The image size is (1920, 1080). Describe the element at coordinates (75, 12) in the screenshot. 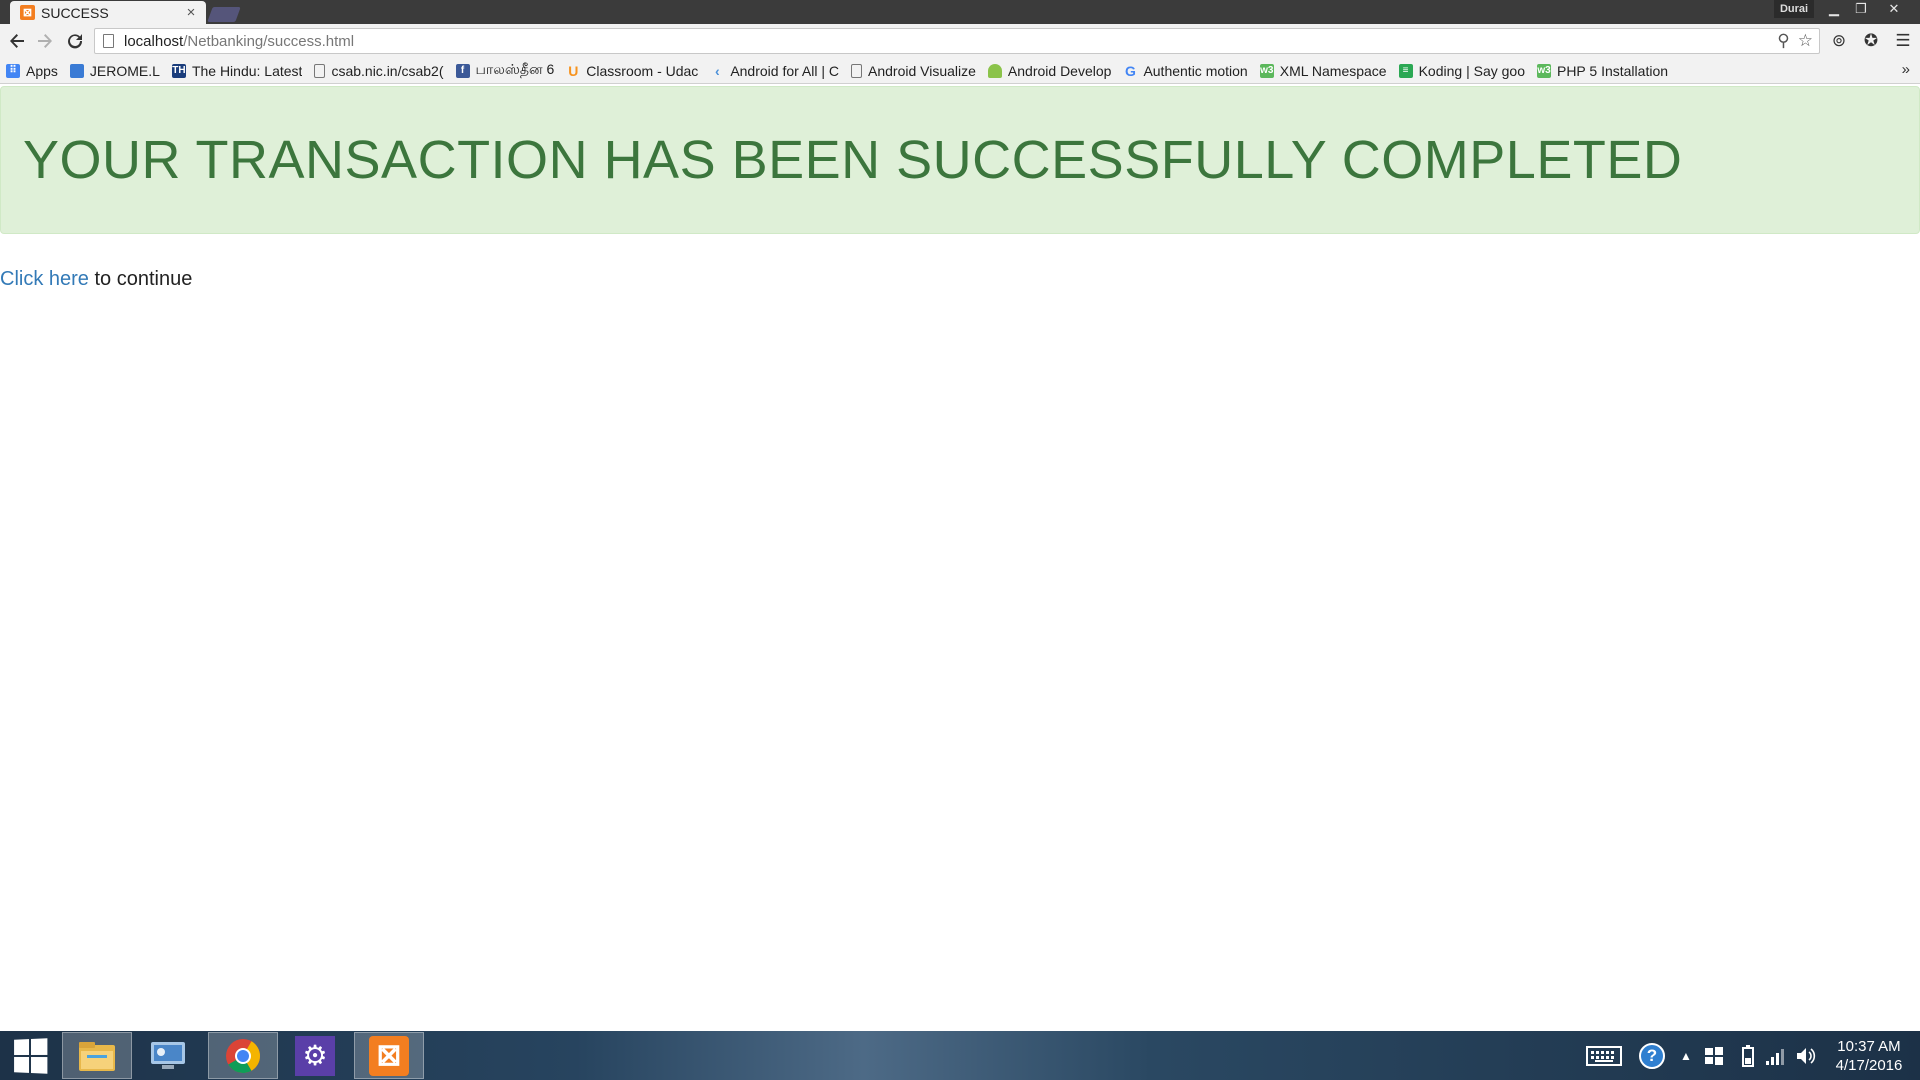

I see `tab-title: SUCCESS` at that location.